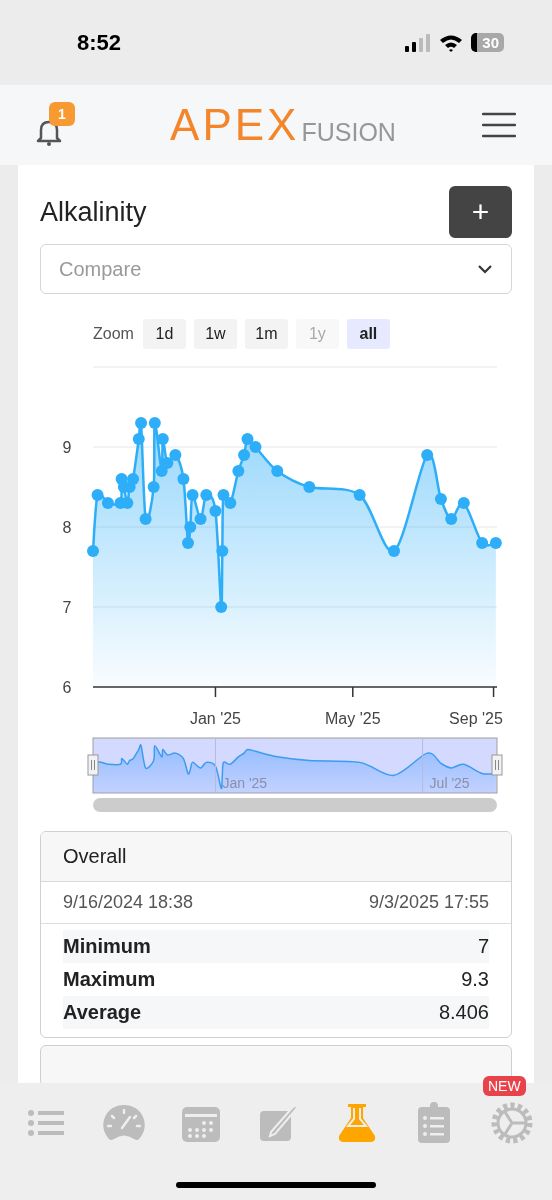 This screenshot has width=552, height=1200. I want to click on navigator-drawing, so click(295, 765).